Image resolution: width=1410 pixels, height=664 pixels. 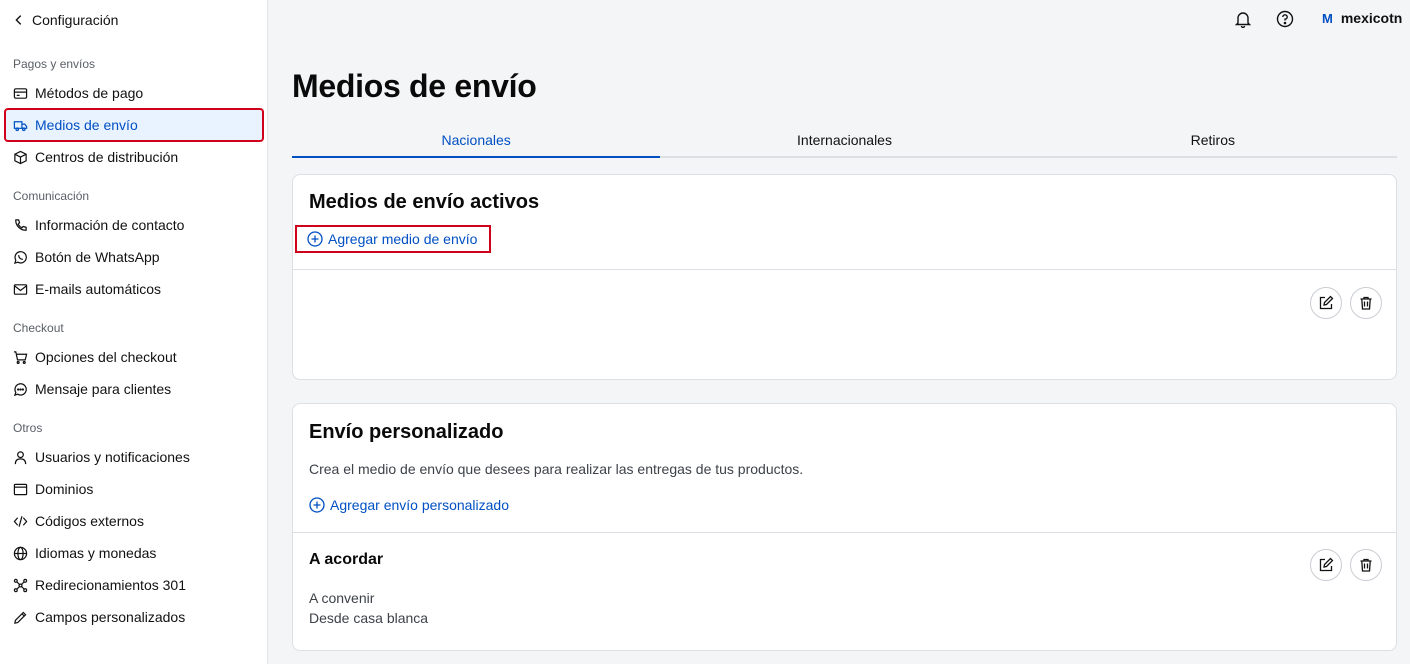 I want to click on sidebar-item-dominios: Dominios, so click(x=134, y=489).